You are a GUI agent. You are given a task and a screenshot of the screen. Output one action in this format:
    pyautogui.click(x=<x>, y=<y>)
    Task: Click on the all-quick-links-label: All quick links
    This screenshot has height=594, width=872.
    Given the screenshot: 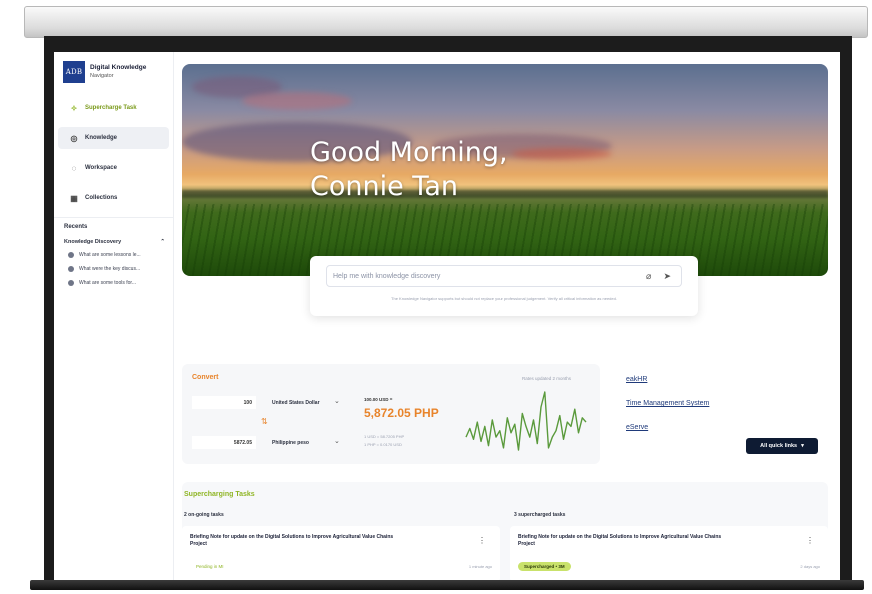 What is the action you would take?
    pyautogui.click(x=779, y=446)
    